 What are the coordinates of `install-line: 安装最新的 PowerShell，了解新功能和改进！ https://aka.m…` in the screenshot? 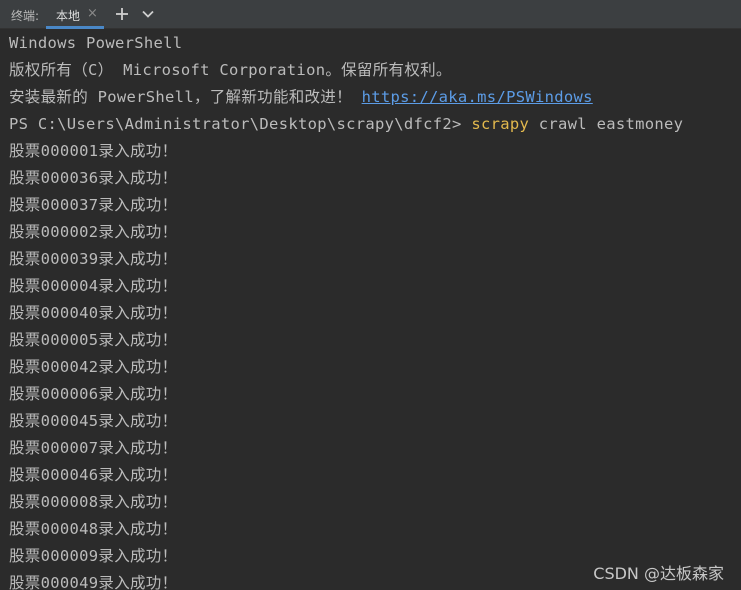 It's located at (373, 97).